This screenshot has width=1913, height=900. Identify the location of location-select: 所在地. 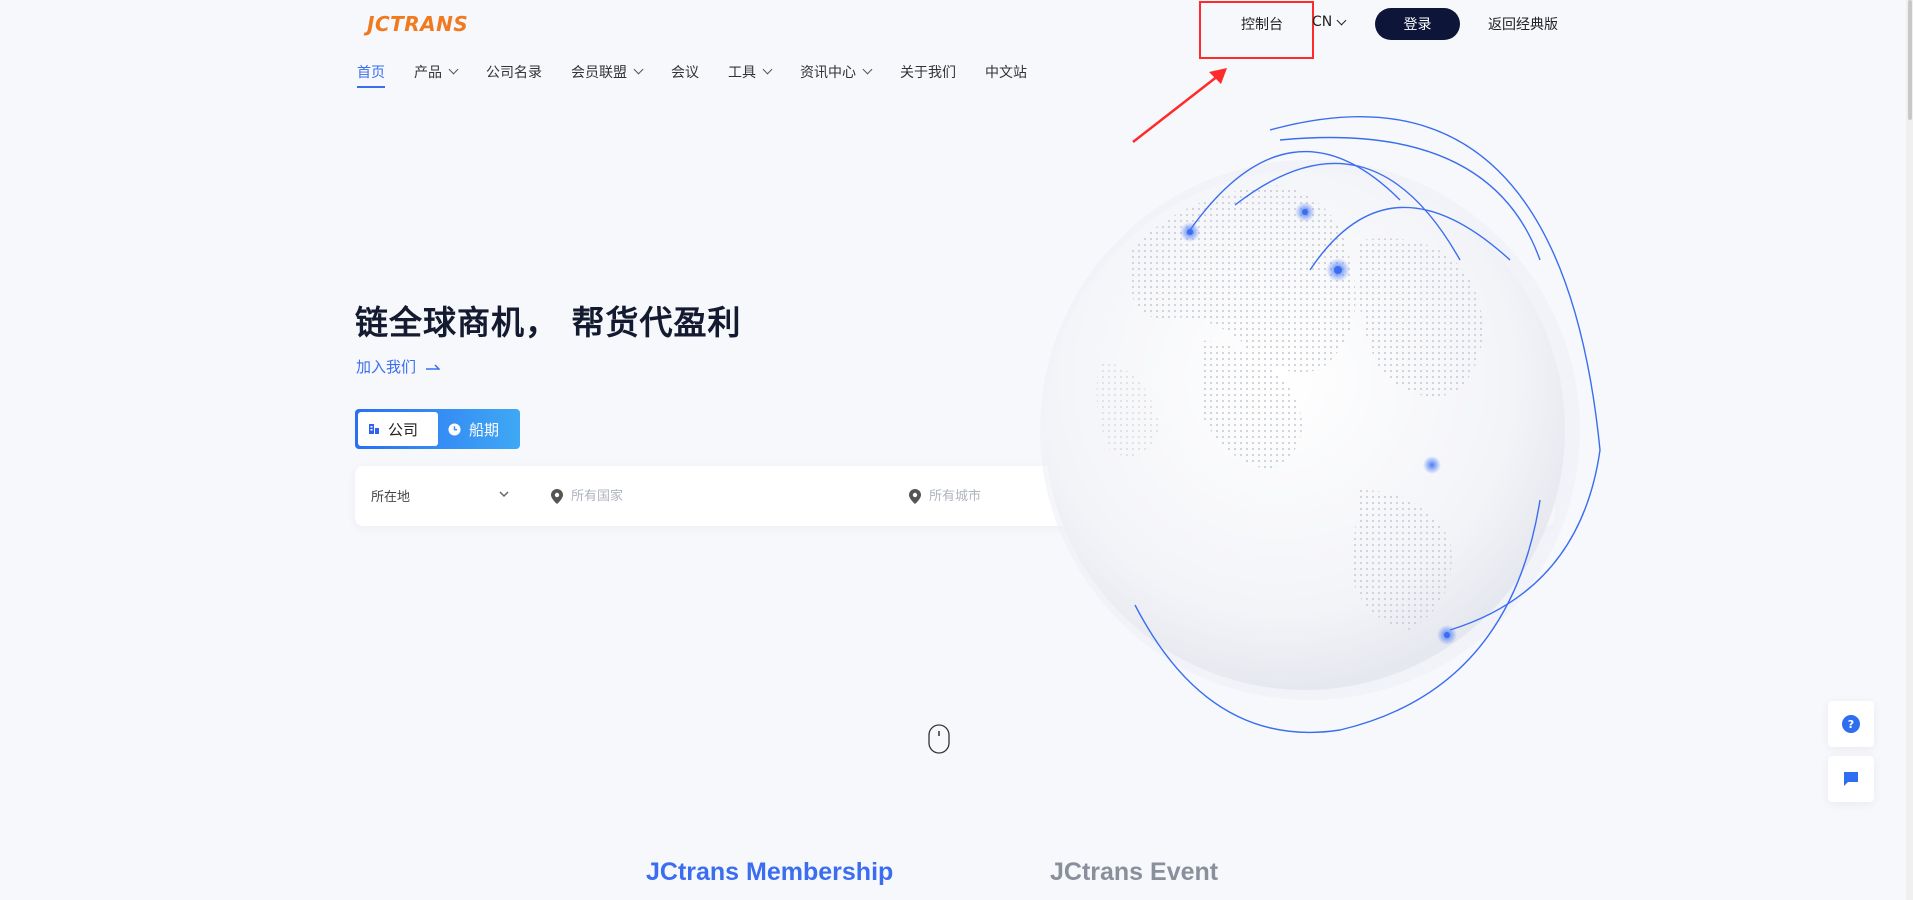
(390, 495).